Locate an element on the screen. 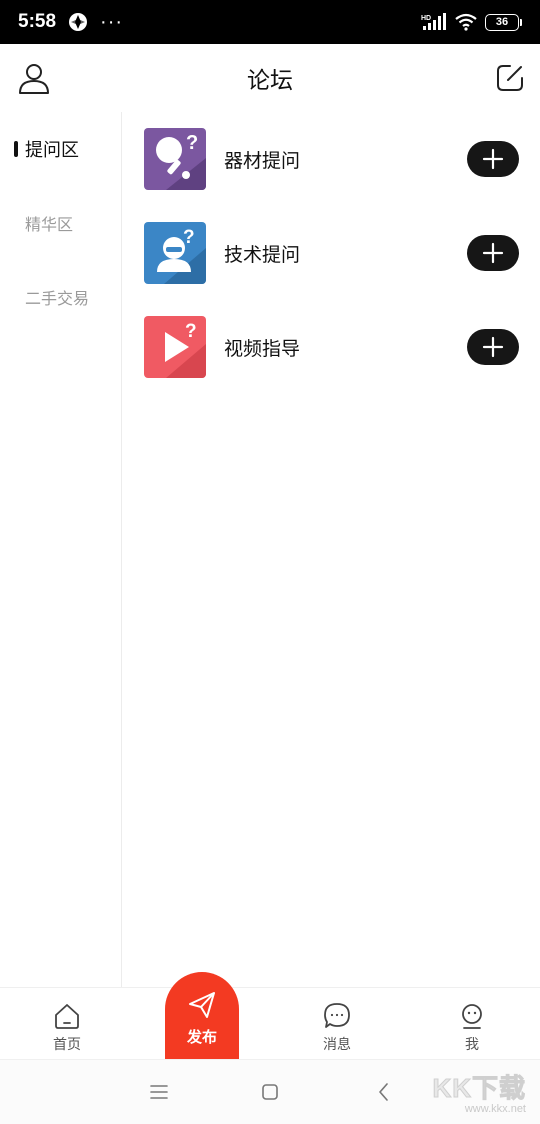  page-title: 论坛 is located at coordinates (270, 80).